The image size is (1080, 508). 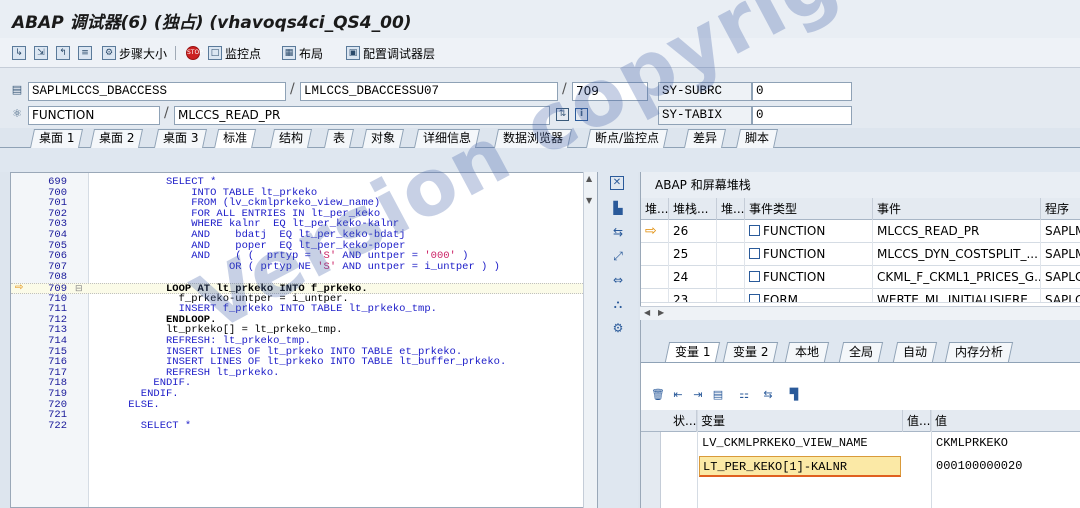 What do you see at coordinates (627, 138) in the screenshot?
I see `tab-breakpoints: 断点/监控点` at bounding box center [627, 138].